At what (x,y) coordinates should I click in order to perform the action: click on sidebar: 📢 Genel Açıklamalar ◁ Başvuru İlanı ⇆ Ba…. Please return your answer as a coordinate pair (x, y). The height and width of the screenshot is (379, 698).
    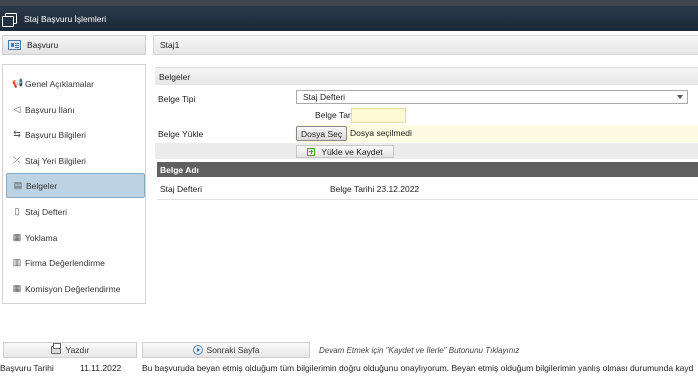
    Looking at the image, I should click on (74, 184).